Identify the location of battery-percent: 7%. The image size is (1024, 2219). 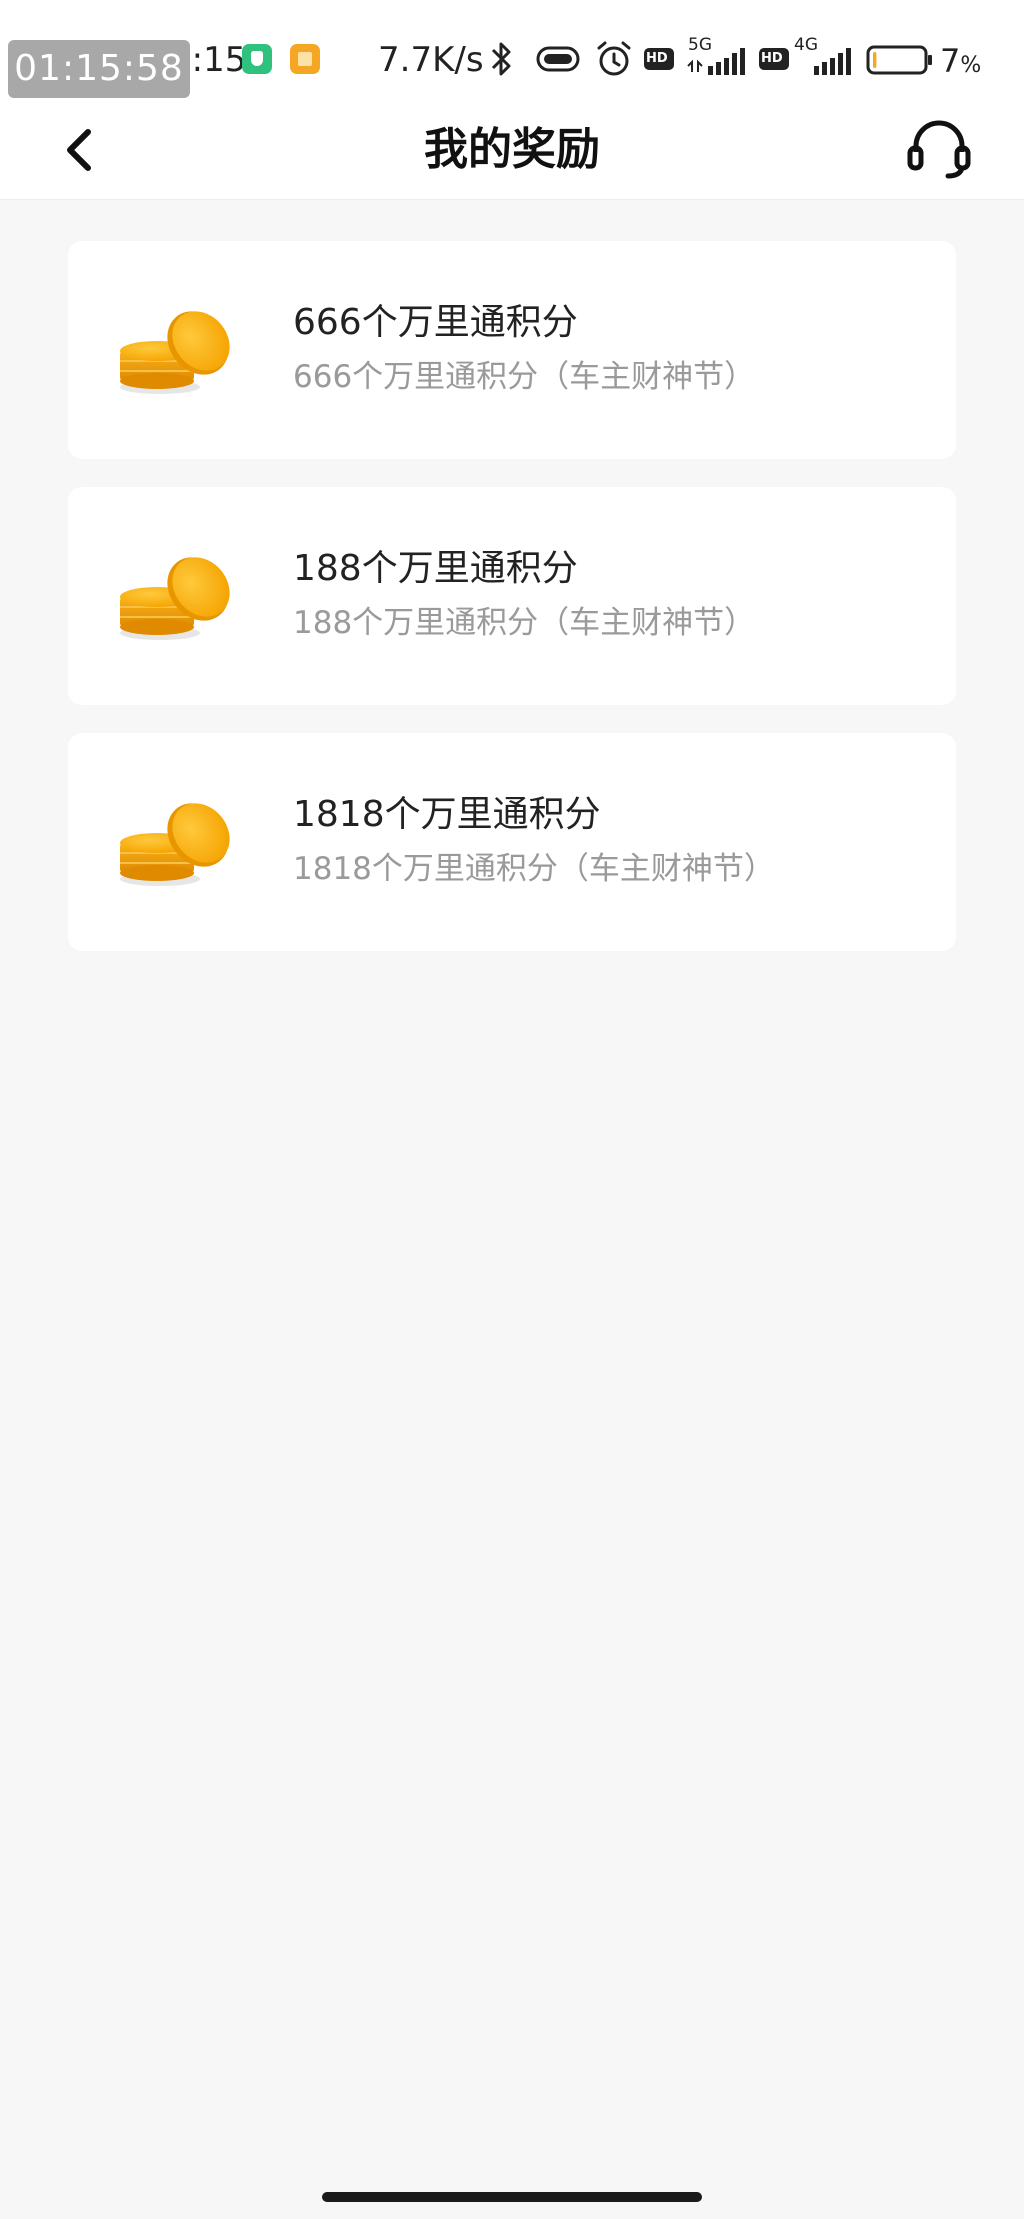
(960, 63).